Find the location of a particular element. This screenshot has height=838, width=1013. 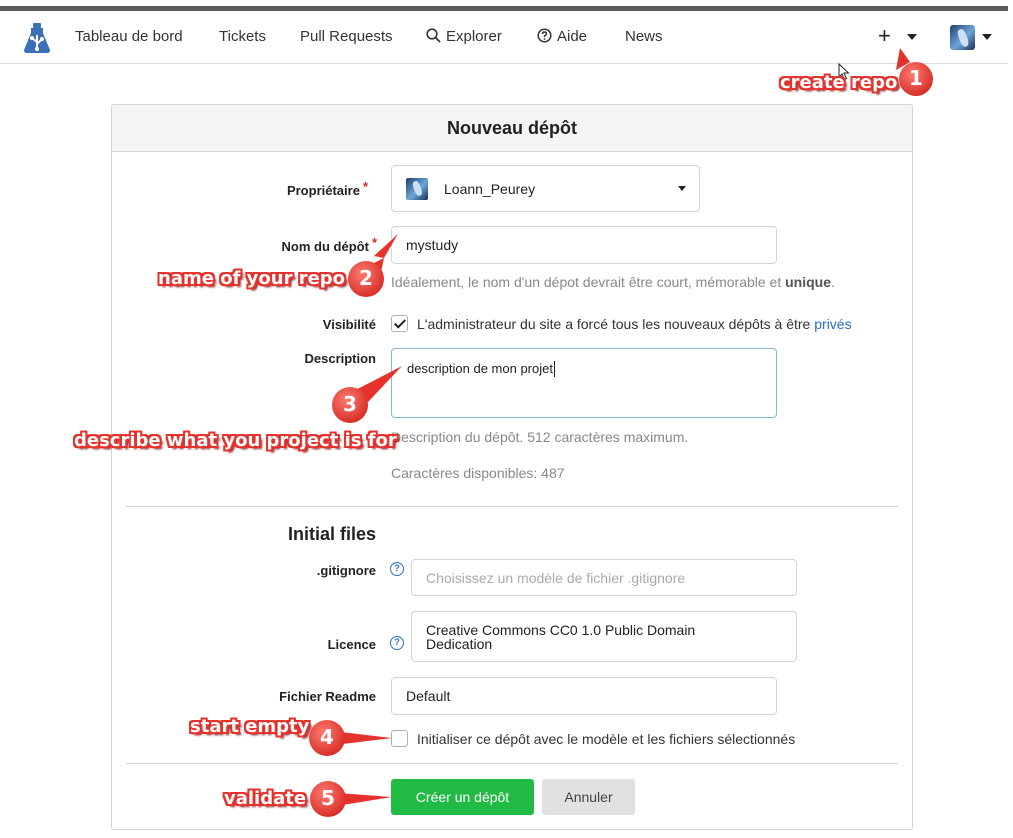

help-icon is located at coordinates (544, 35).